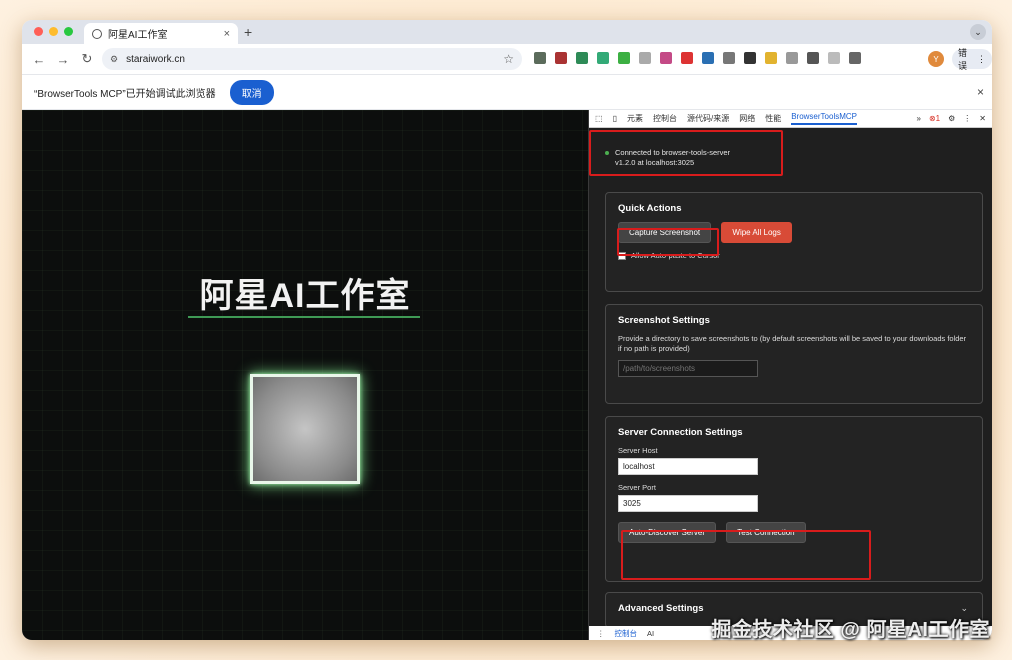 This screenshot has height=660, width=1012. Describe the element at coordinates (637, 487) in the screenshot. I see `port-label: Server Port` at that location.